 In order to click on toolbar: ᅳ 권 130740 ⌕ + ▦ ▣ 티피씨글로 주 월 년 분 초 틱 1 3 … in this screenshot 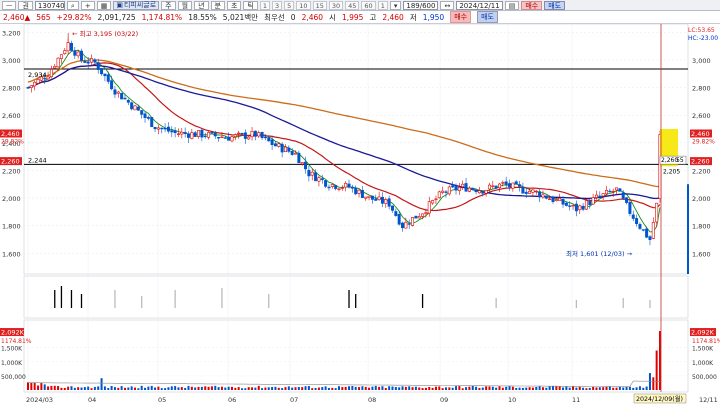, I will do `click(360, 5)`.